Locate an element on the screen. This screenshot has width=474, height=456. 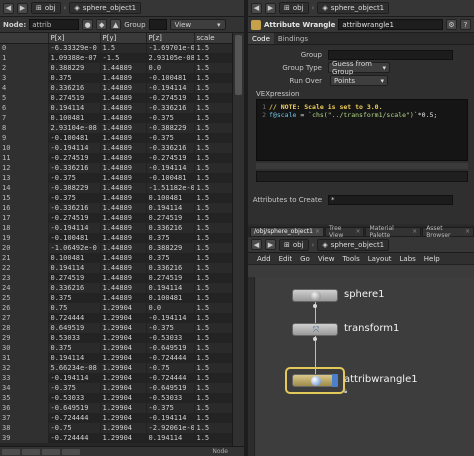
menu-help: Help is located at coordinates (432, 259).